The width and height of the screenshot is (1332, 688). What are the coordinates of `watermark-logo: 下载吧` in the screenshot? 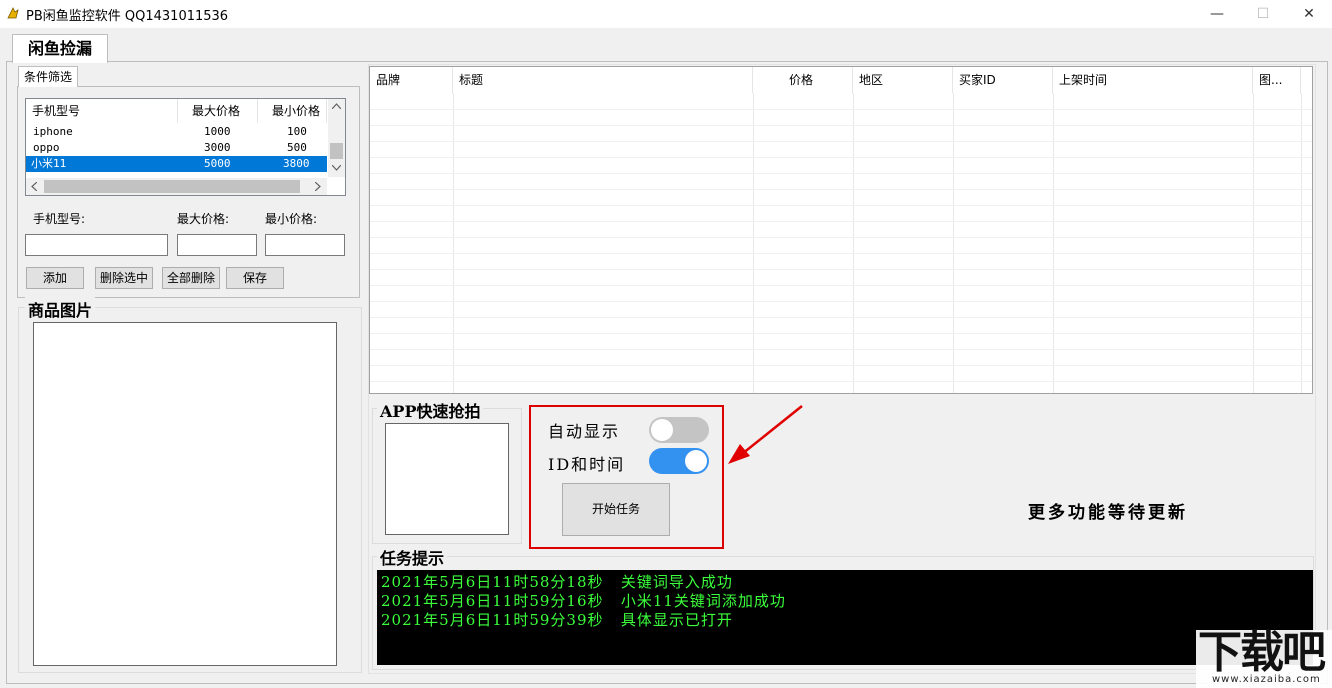 It's located at (1262, 652).